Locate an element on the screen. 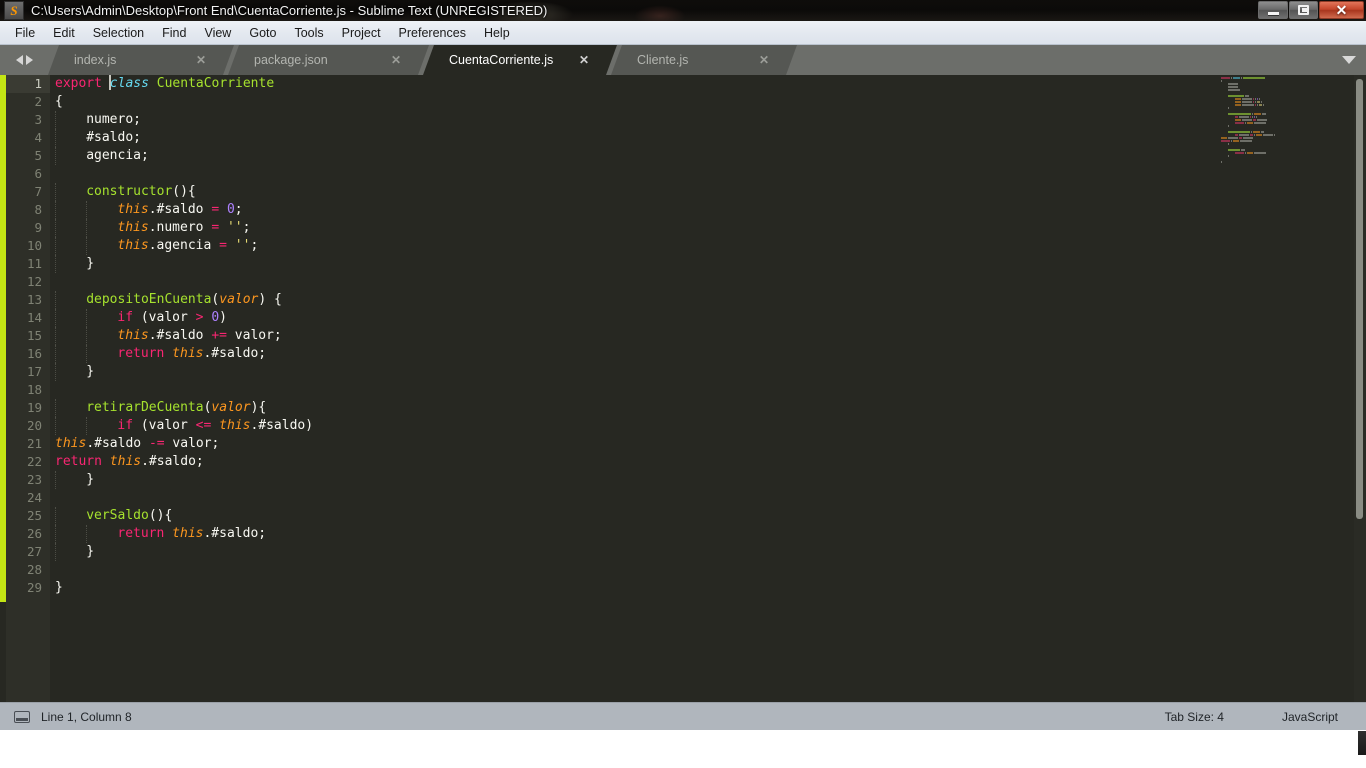 The height and width of the screenshot is (768, 1366). code-token: if is located at coordinates (125, 317).